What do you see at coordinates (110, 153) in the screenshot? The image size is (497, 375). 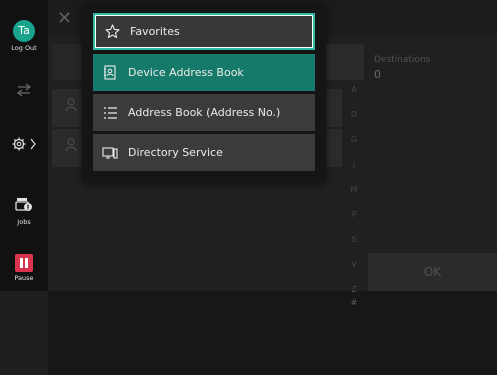 I see `directory-server-icon` at bounding box center [110, 153].